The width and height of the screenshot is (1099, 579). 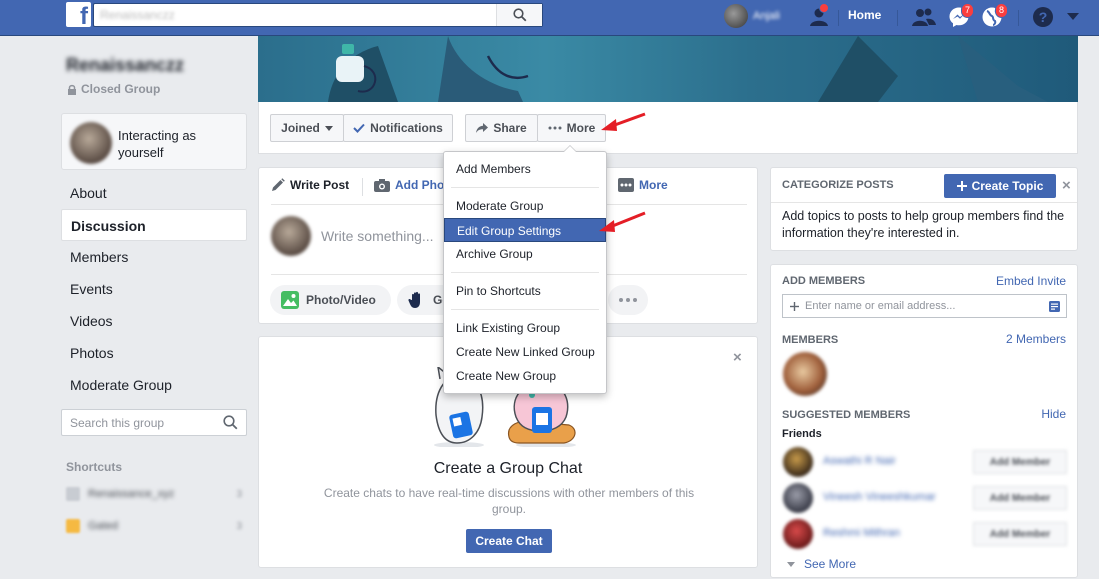 I want to click on annotation-arrows, so click(x=622, y=172).